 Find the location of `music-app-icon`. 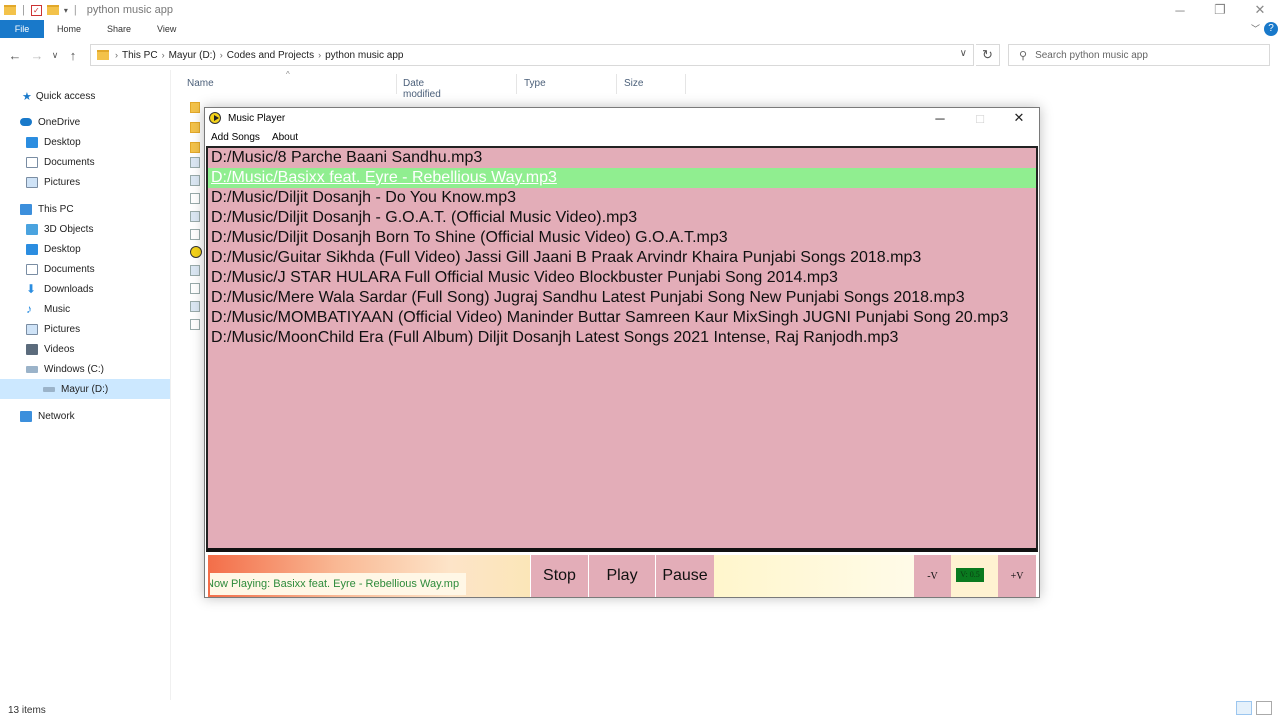

music-app-icon is located at coordinates (196, 252).